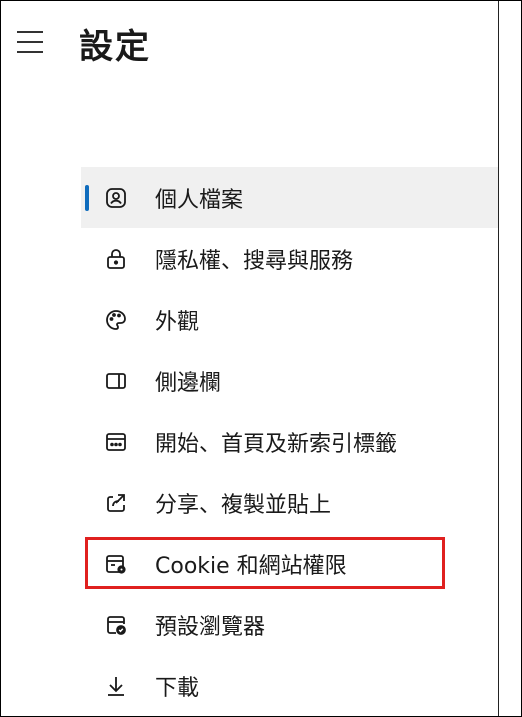 The height and width of the screenshot is (717, 522). I want to click on nav-item-downloads: 下載, so click(289, 685).